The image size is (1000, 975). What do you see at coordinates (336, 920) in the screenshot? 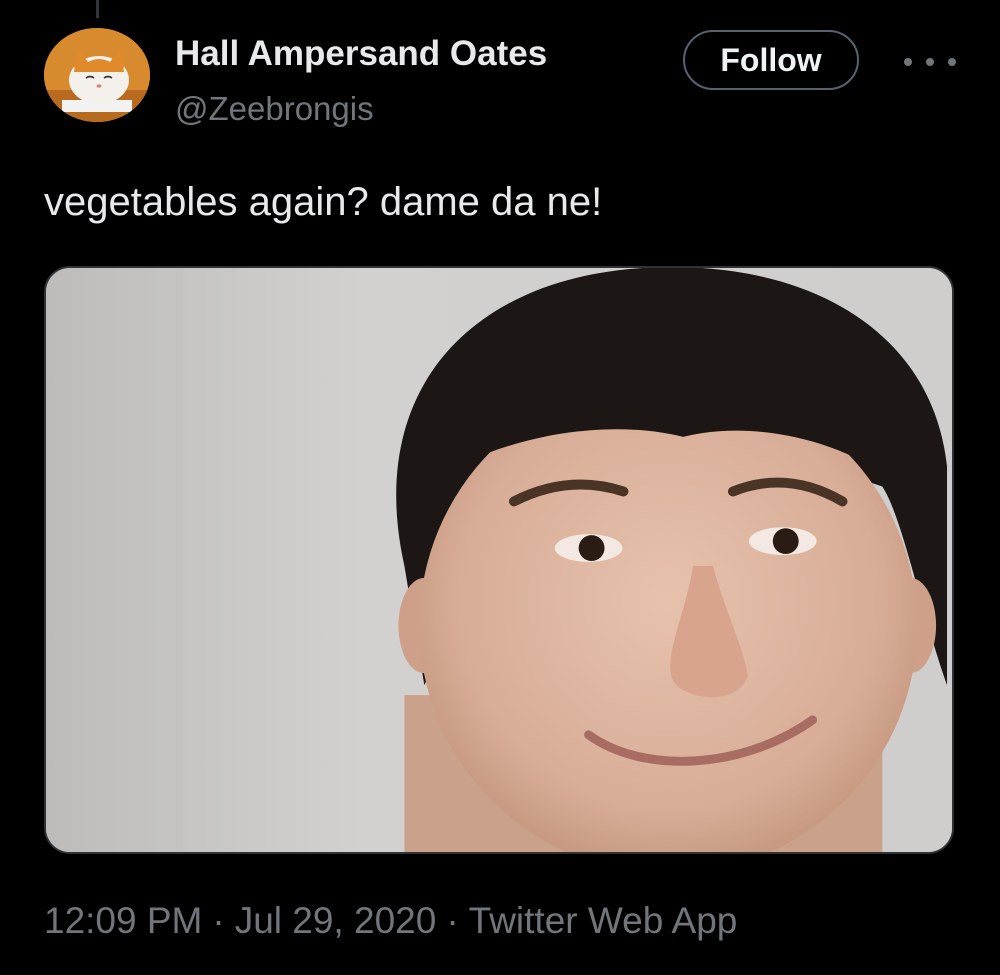
I see `tweet-date: Jul 29, 2020` at bounding box center [336, 920].